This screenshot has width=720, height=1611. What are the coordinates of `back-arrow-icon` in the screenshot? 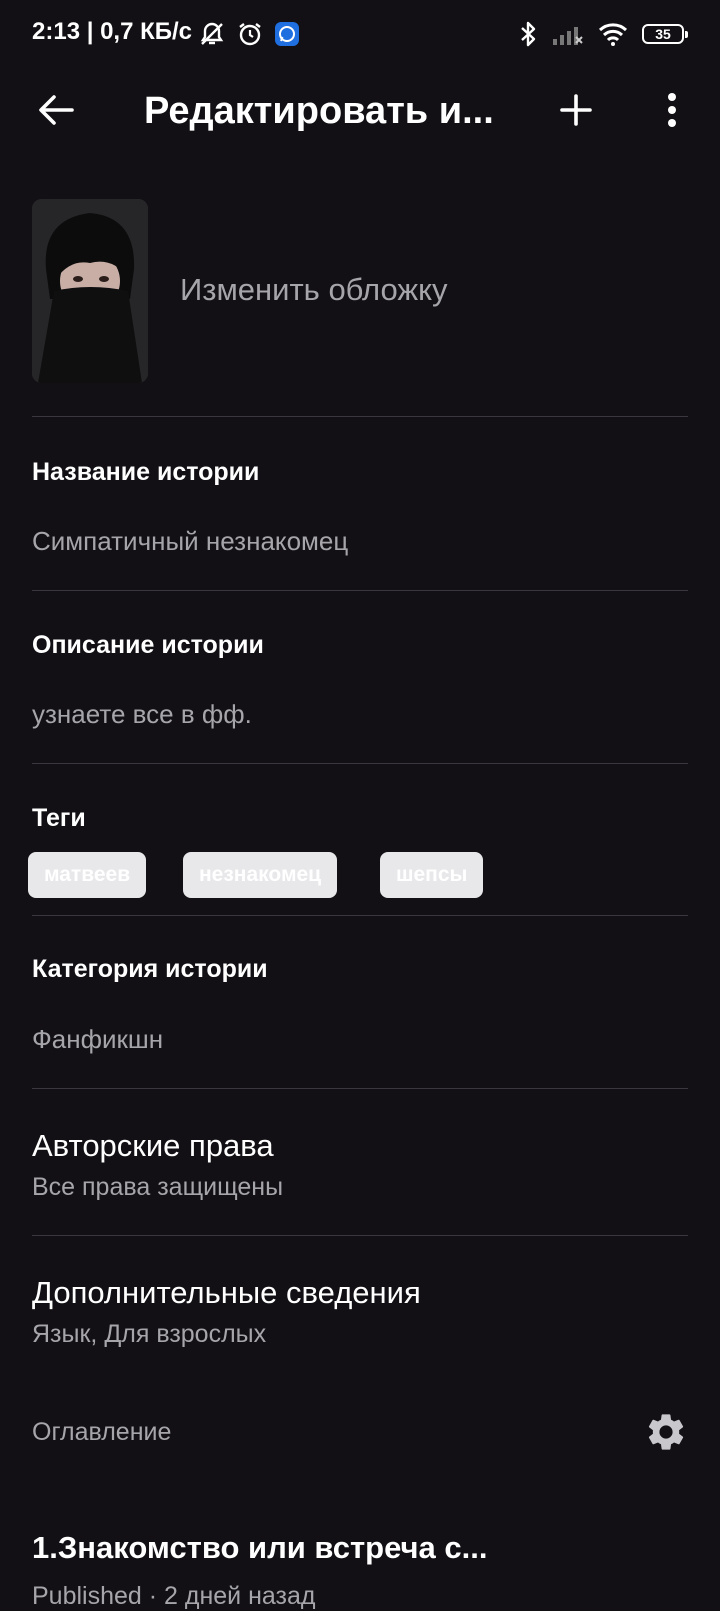 It's located at (56, 110).